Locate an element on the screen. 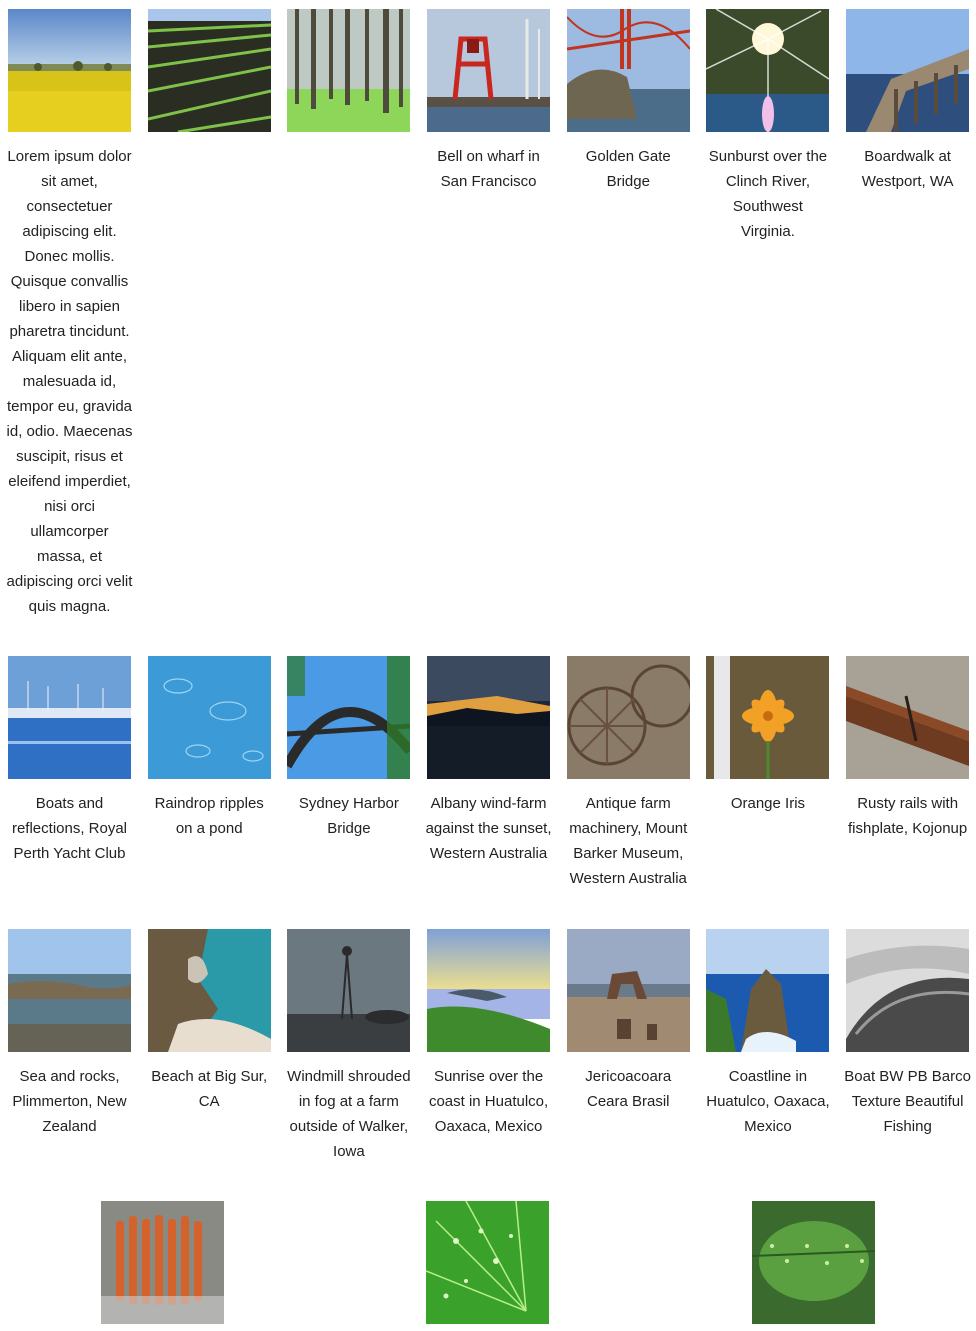 The height and width of the screenshot is (1331, 976). fern-dew-photo is located at coordinates (813, 1262).